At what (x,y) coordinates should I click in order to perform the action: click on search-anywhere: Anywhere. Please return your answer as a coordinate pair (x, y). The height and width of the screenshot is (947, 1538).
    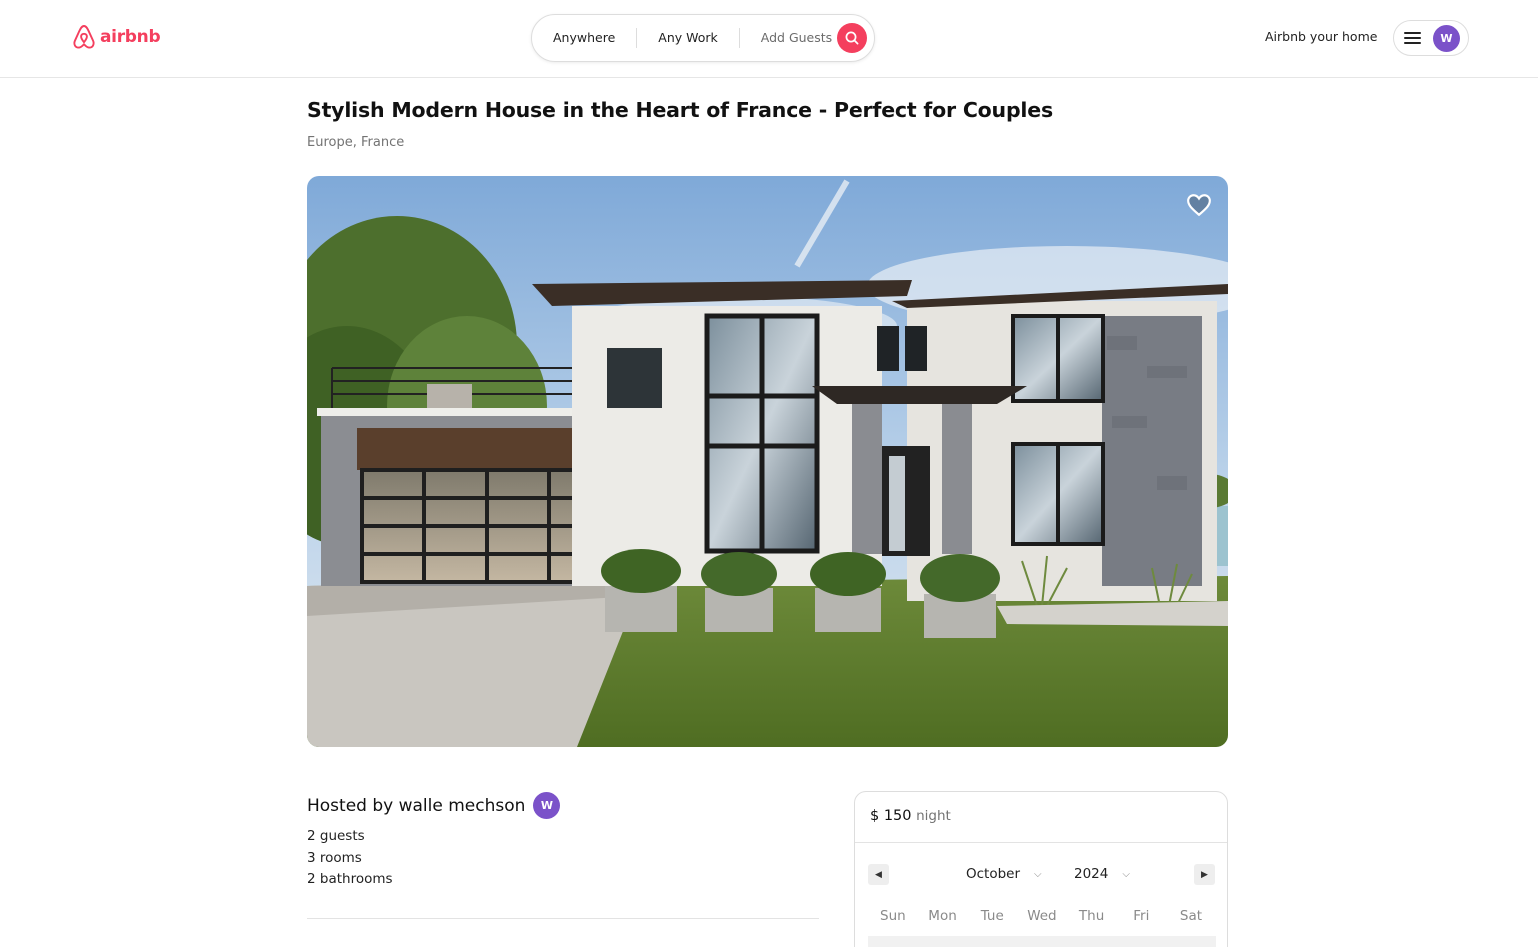
    Looking at the image, I should click on (584, 38).